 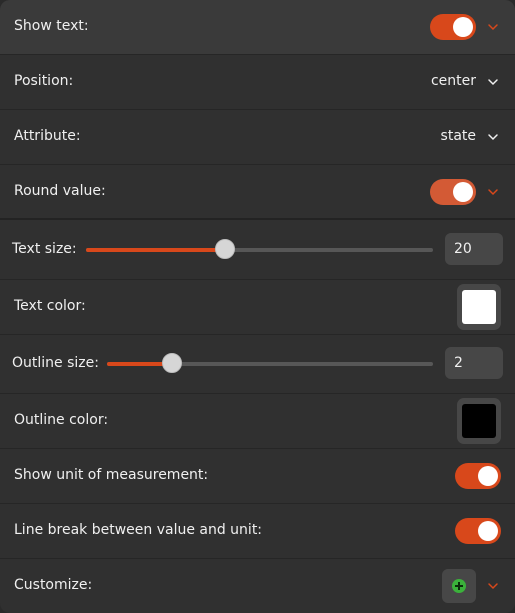 I want to click on attribute-value: state, so click(x=458, y=136).